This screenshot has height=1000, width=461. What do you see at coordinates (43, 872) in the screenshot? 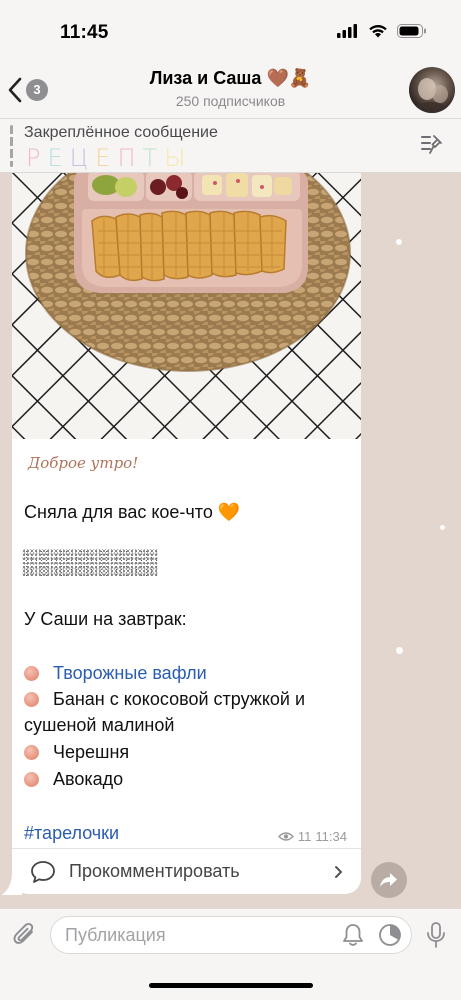
I see `comment-bubble-icon` at bounding box center [43, 872].